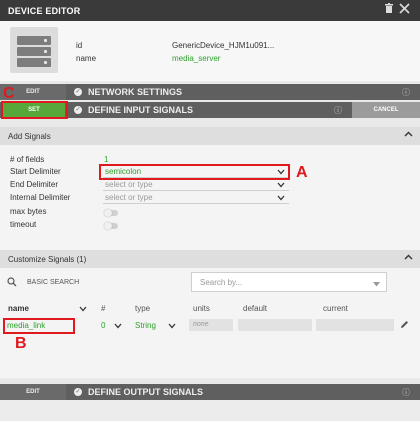 This screenshot has height=421, width=420. What do you see at coordinates (21, 343) in the screenshot?
I see `annotation-letter-b: B` at bounding box center [21, 343].